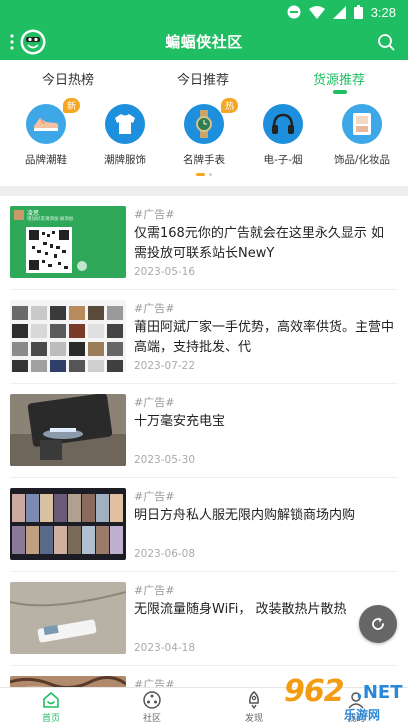 The height and width of the screenshot is (727, 408). I want to click on app-header: 蝙蝠侠社区, so click(204, 42).